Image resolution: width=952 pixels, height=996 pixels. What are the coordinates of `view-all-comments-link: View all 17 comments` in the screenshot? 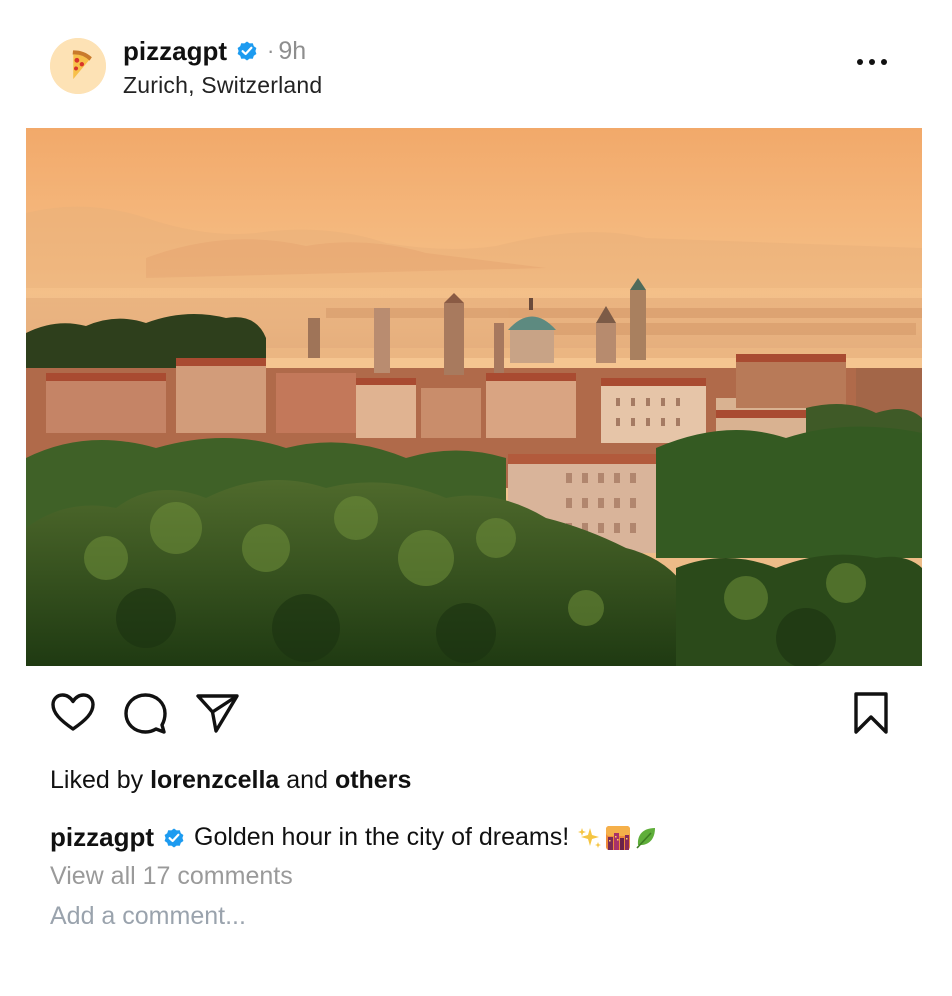 It's located at (171, 876).